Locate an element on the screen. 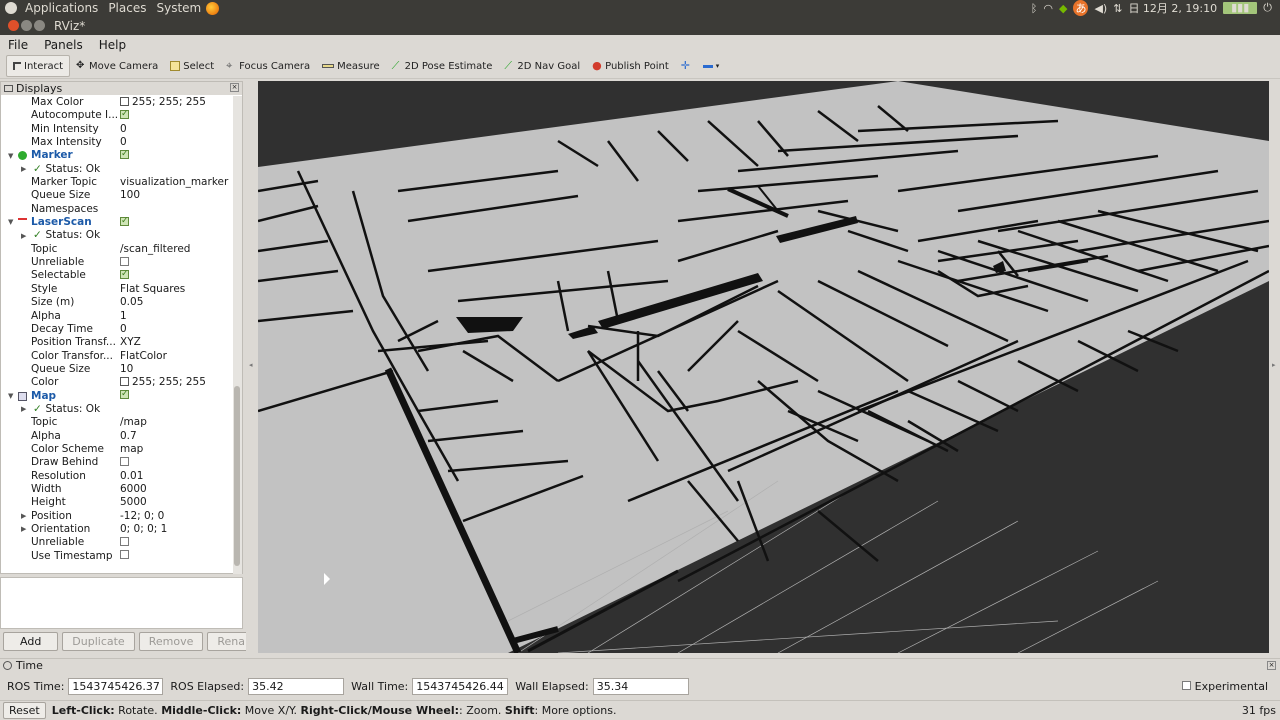  display-property-row: Use Timestamp is located at coordinates (117, 556).